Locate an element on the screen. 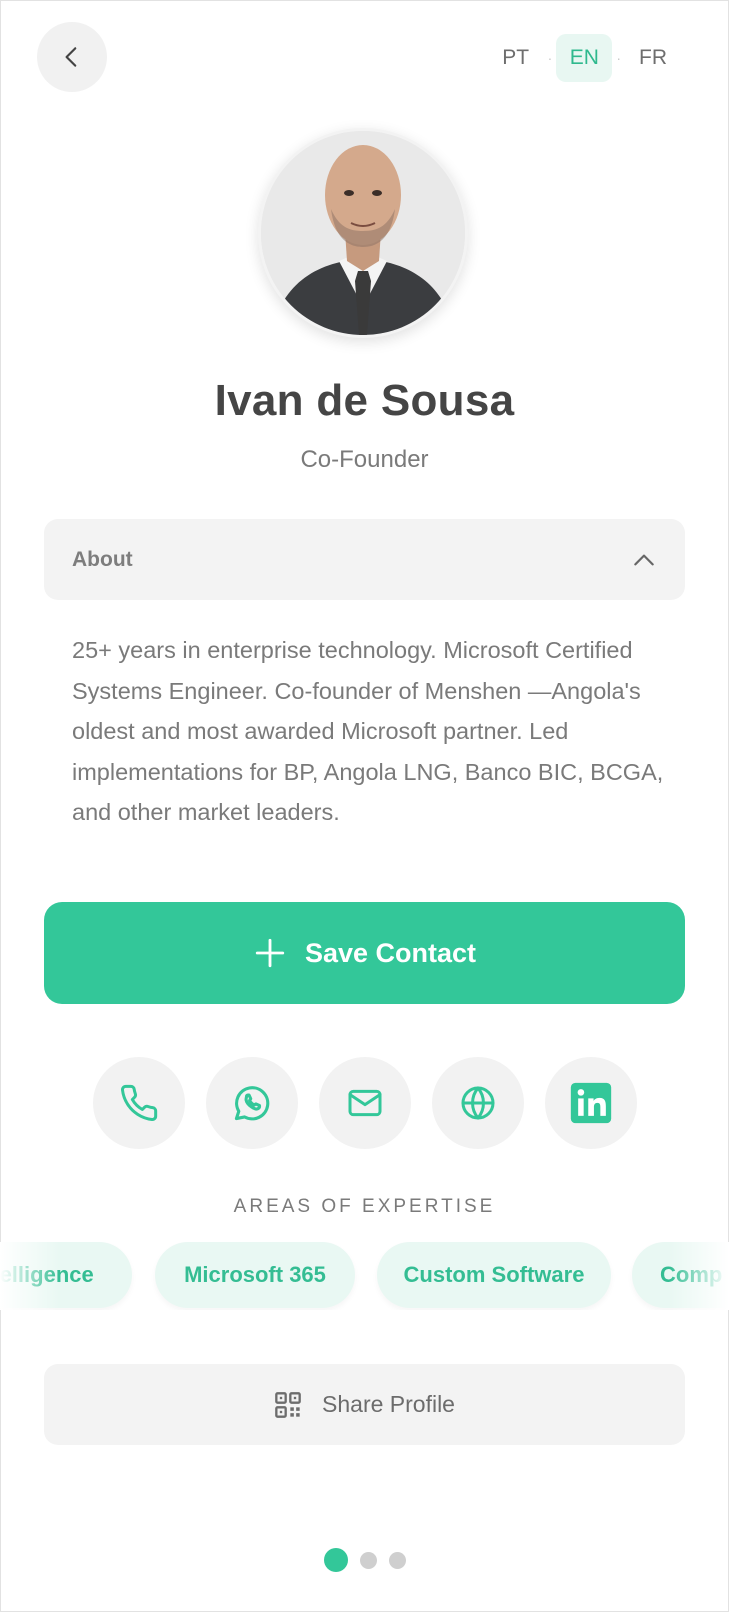 The width and height of the screenshot is (729, 1612). whatsapp-icon is located at coordinates (252, 1103).